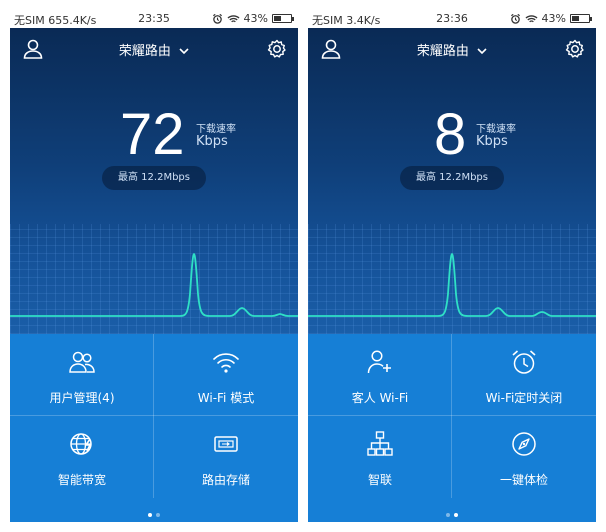  I want to click on users-icon, so click(82, 362).